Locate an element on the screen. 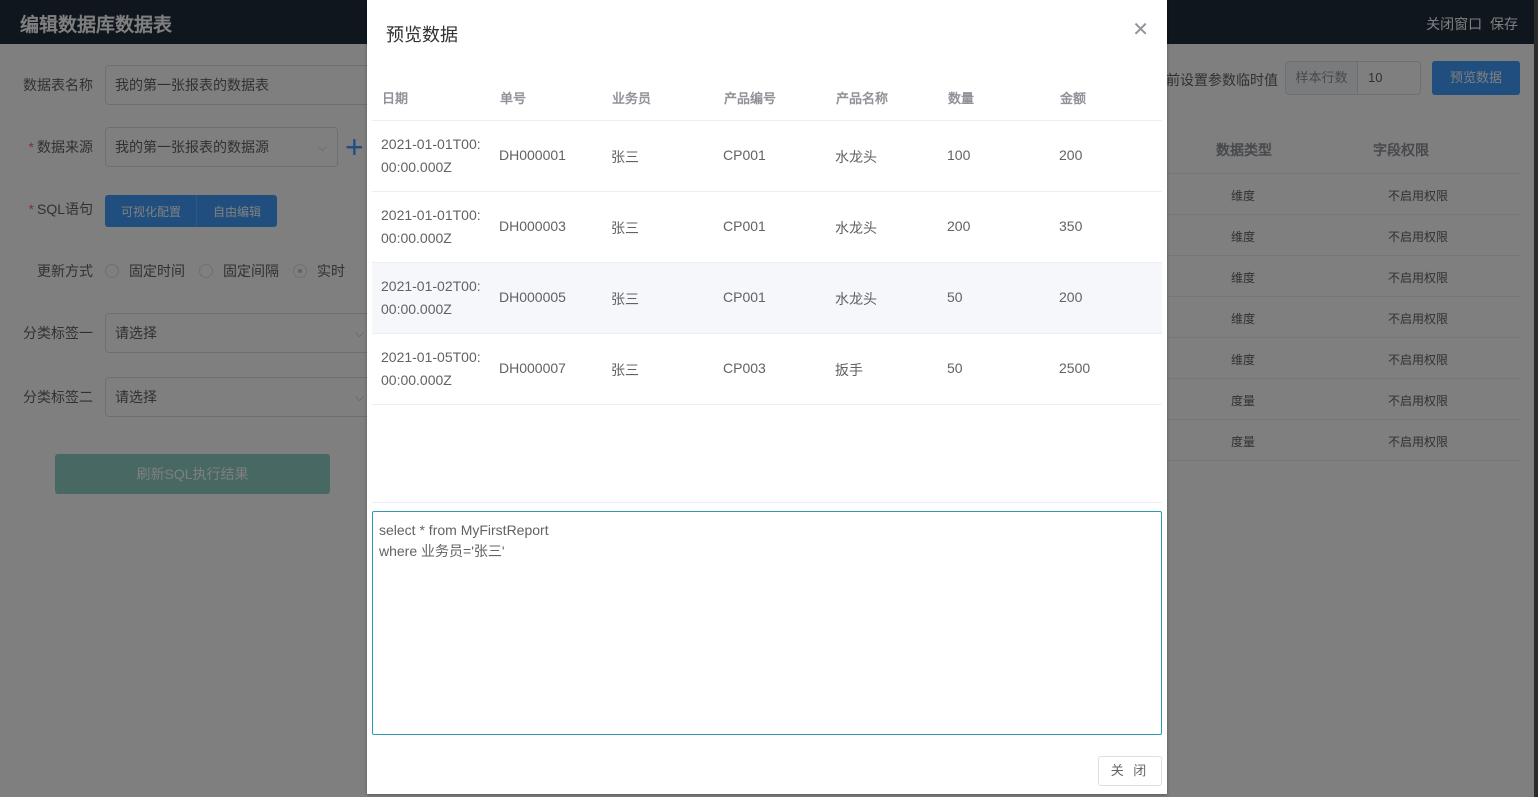  preview-table-header: 日期 单号 业务员 产品编号 产品名称 数量 金额 is located at coordinates (767, 95).